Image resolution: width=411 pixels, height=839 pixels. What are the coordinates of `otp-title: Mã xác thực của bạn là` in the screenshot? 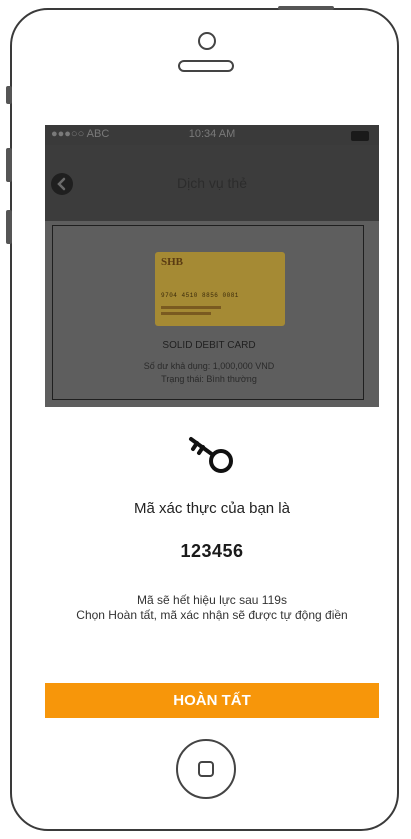 It's located at (212, 508).